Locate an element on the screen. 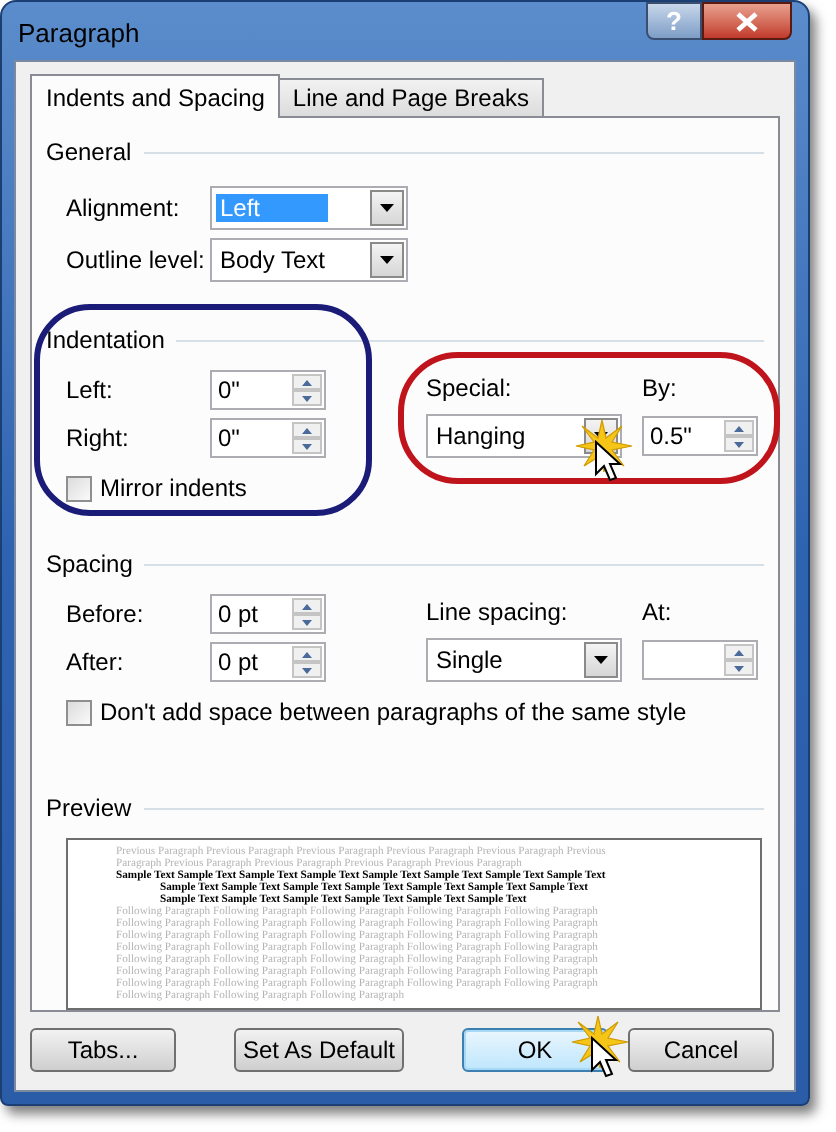 The image size is (836, 1132). spin-field: 0.5" is located at coordinates (700, 436).